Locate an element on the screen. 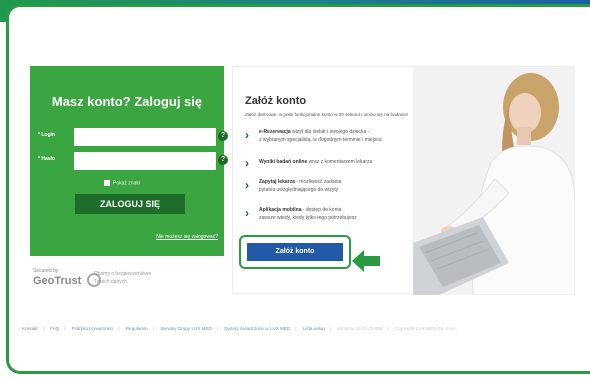  footer-link: Polityka prywatności is located at coordinates (93, 328).